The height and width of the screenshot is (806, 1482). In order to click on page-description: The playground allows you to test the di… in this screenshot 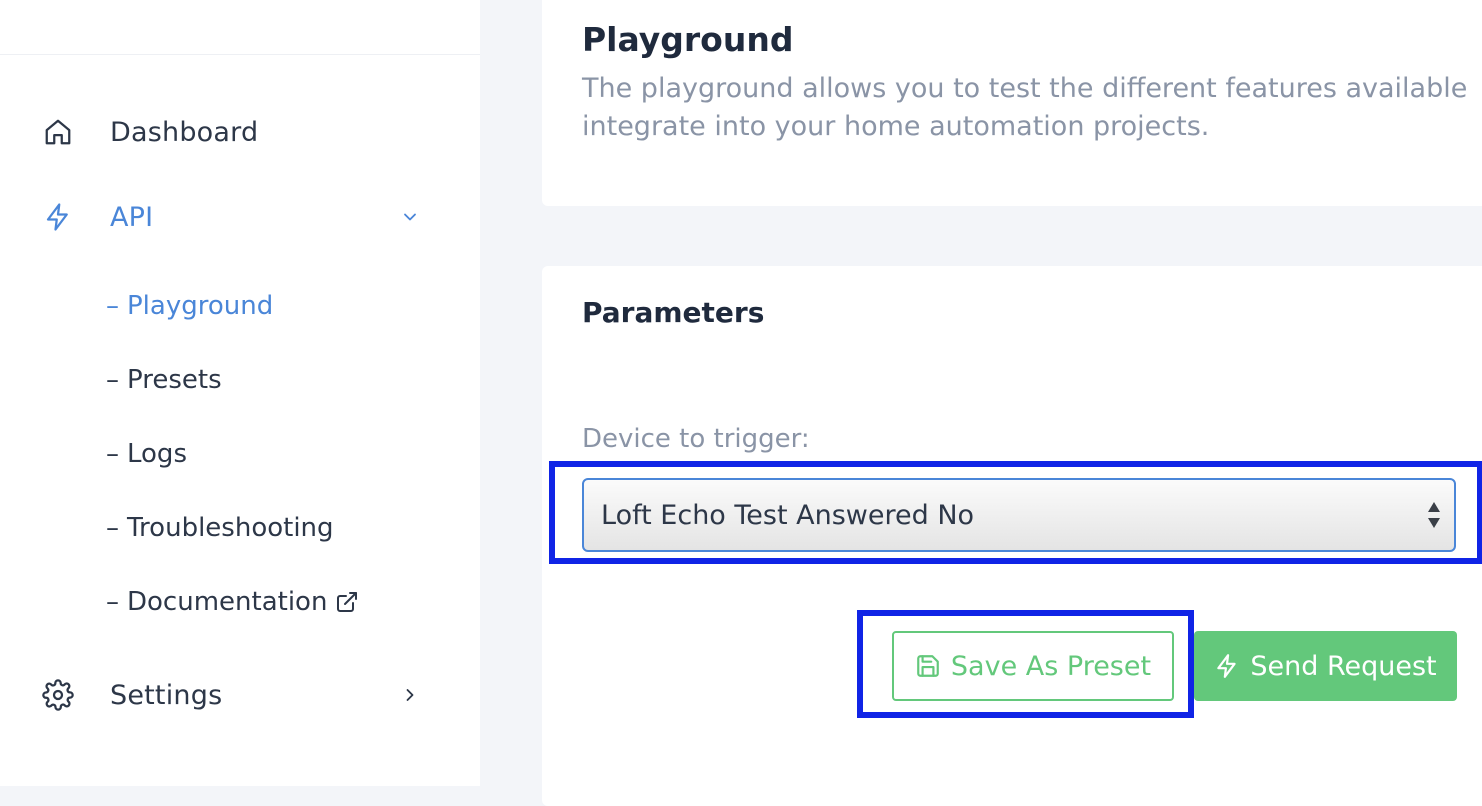, I will do `click(1032, 108)`.